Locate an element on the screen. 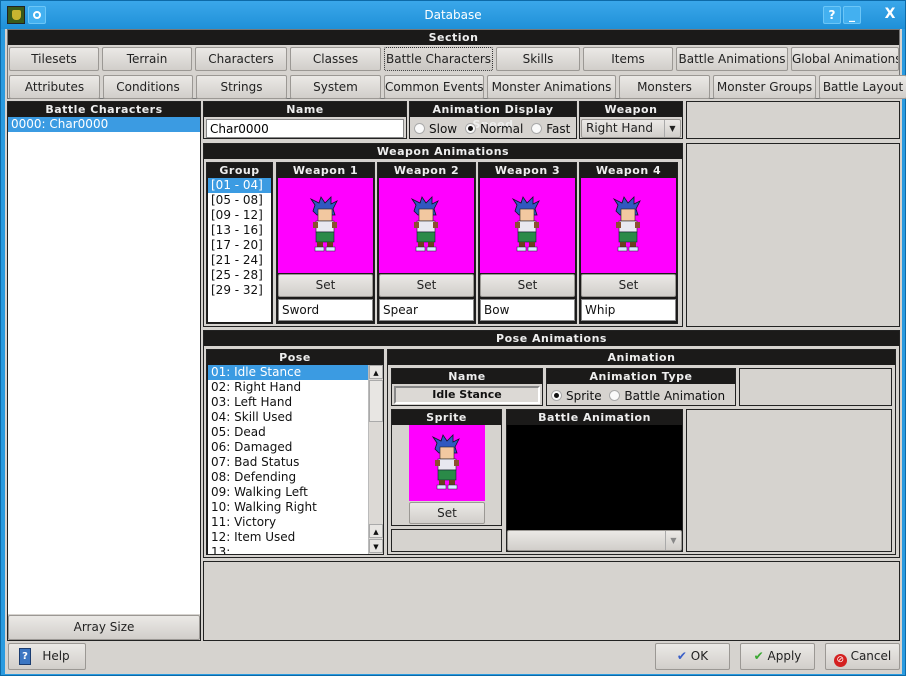 Image resolution: width=906 pixels, height=676 pixels. minimize-button: _ is located at coordinates (852, 15).